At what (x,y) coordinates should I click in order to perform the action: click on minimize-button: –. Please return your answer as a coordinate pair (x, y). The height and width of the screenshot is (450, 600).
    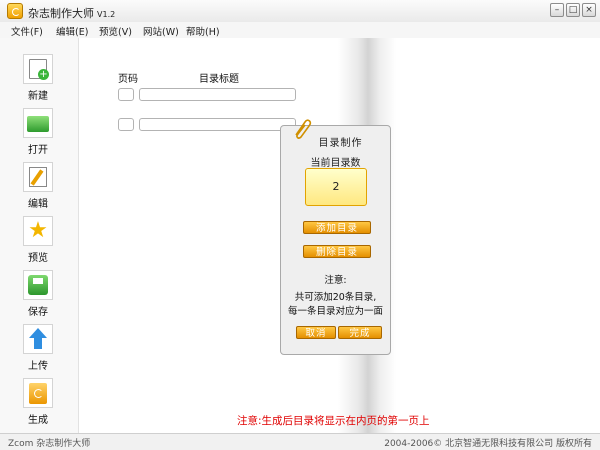
    Looking at the image, I should click on (557, 10).